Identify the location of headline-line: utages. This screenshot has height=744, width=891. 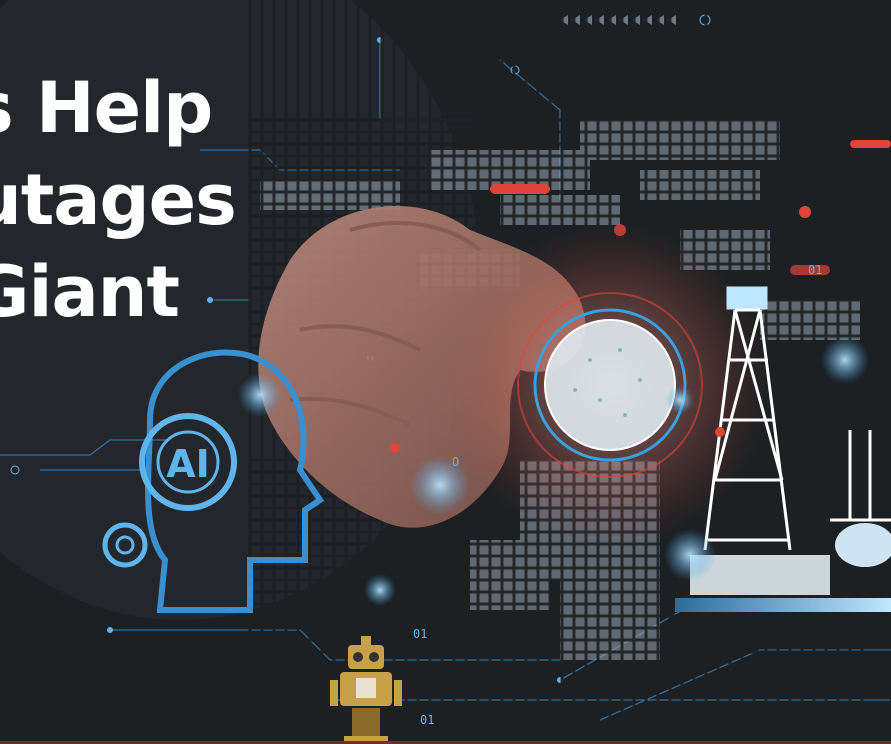
(118, 200).